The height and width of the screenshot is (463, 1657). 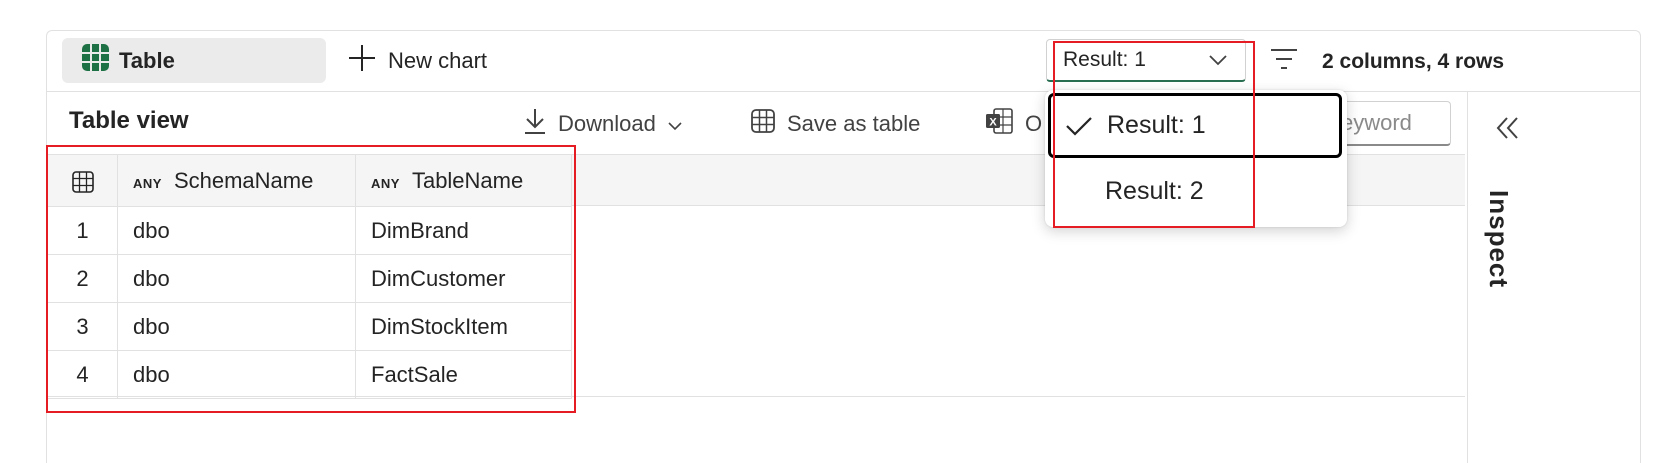 I want to click on dropdown-option-result-1: Result: 1, so click(x=1195, y=125).